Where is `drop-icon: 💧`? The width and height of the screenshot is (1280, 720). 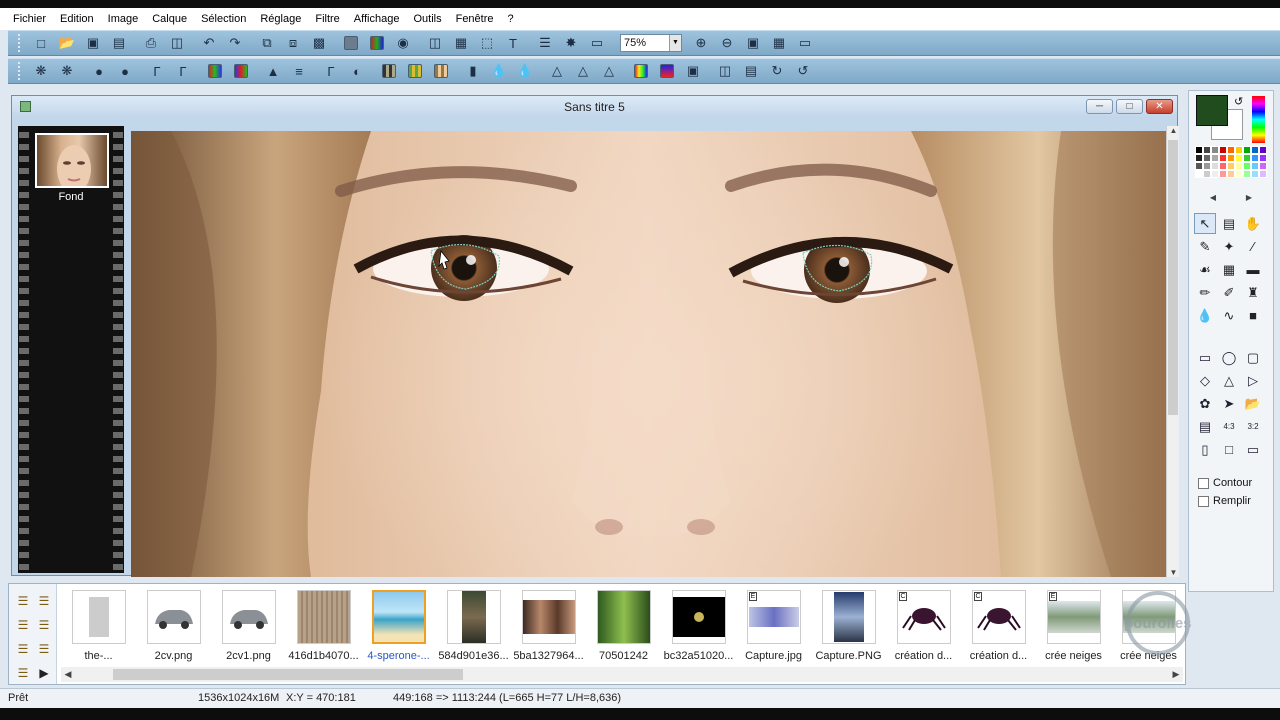
drop-icon: 💧 is located at coordinates (499, 71).